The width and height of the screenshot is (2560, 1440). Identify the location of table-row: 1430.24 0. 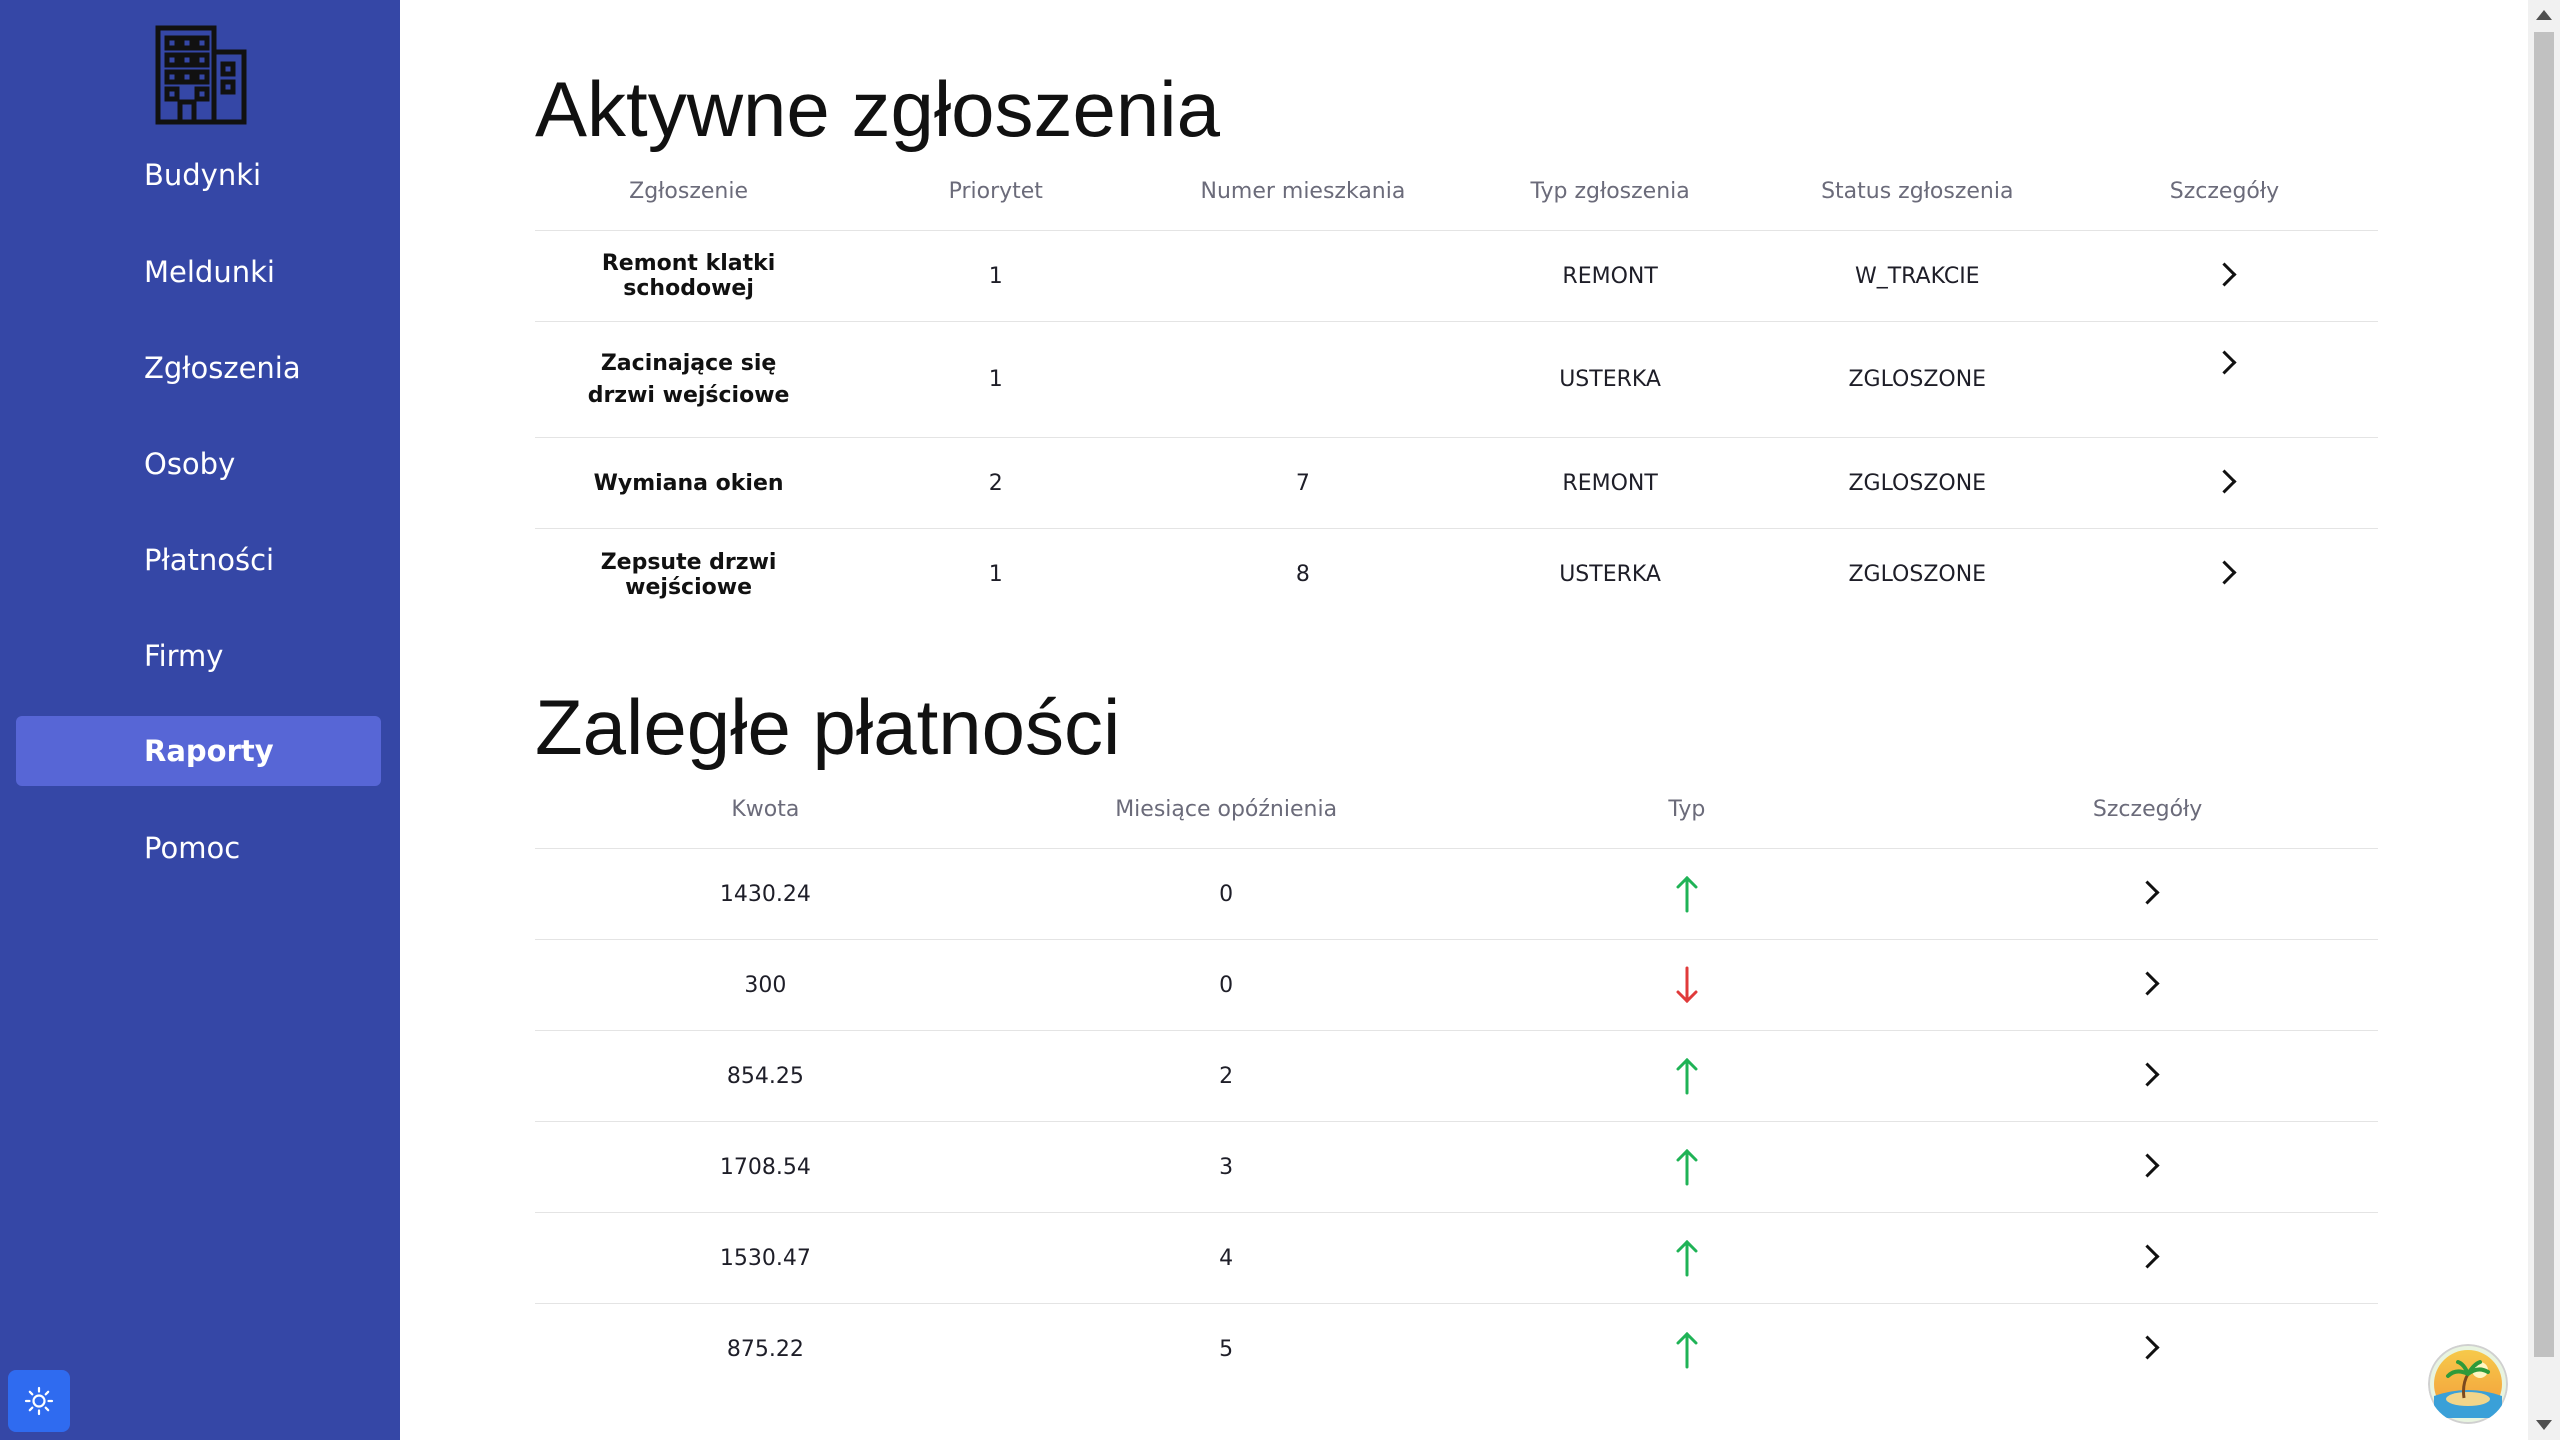
(1456, 894).